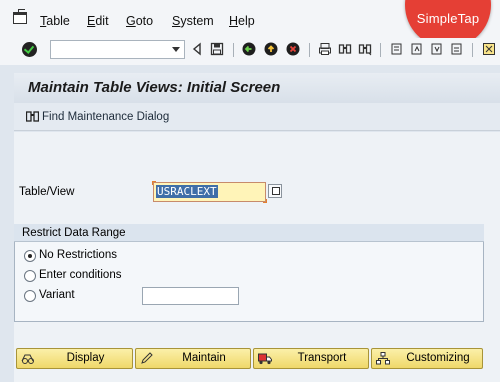  I want to click on transport-button-label: Transport, so click(322, 358).